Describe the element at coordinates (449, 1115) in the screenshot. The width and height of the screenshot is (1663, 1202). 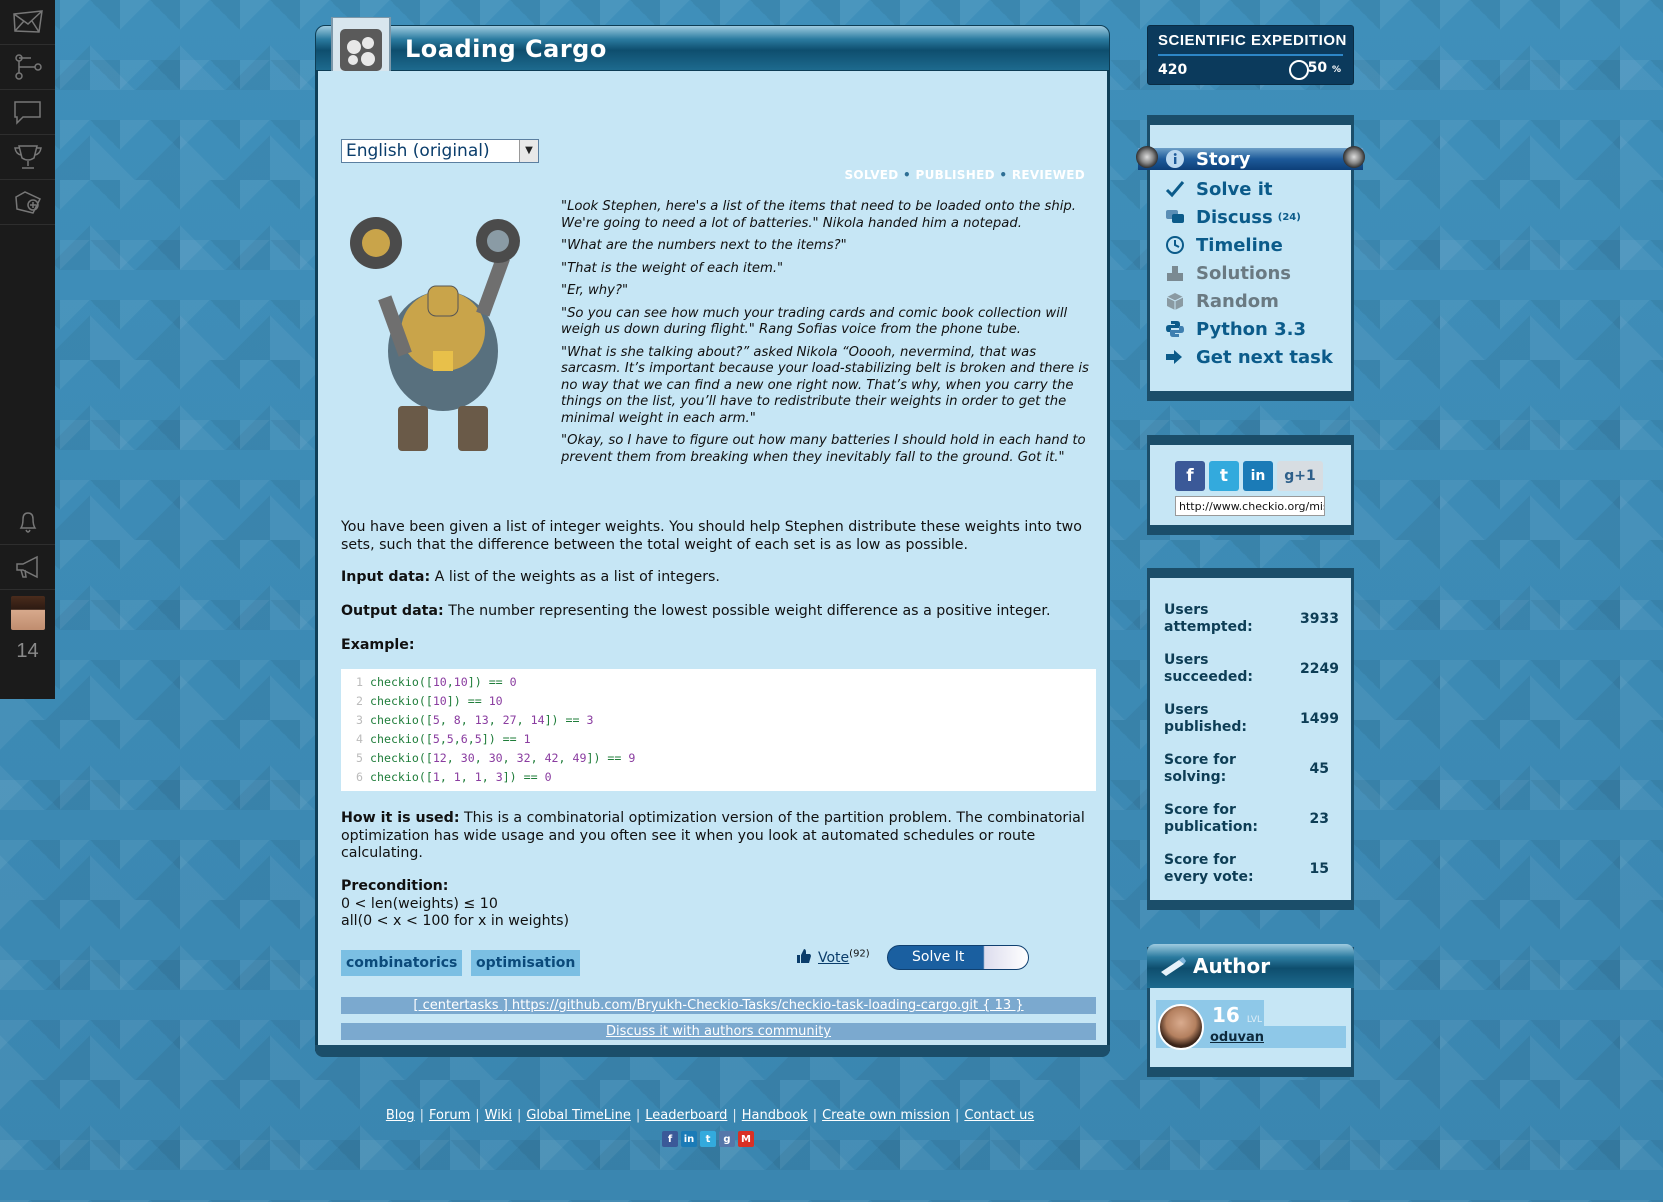
I see `footer-link-forum: Forum` at that location.